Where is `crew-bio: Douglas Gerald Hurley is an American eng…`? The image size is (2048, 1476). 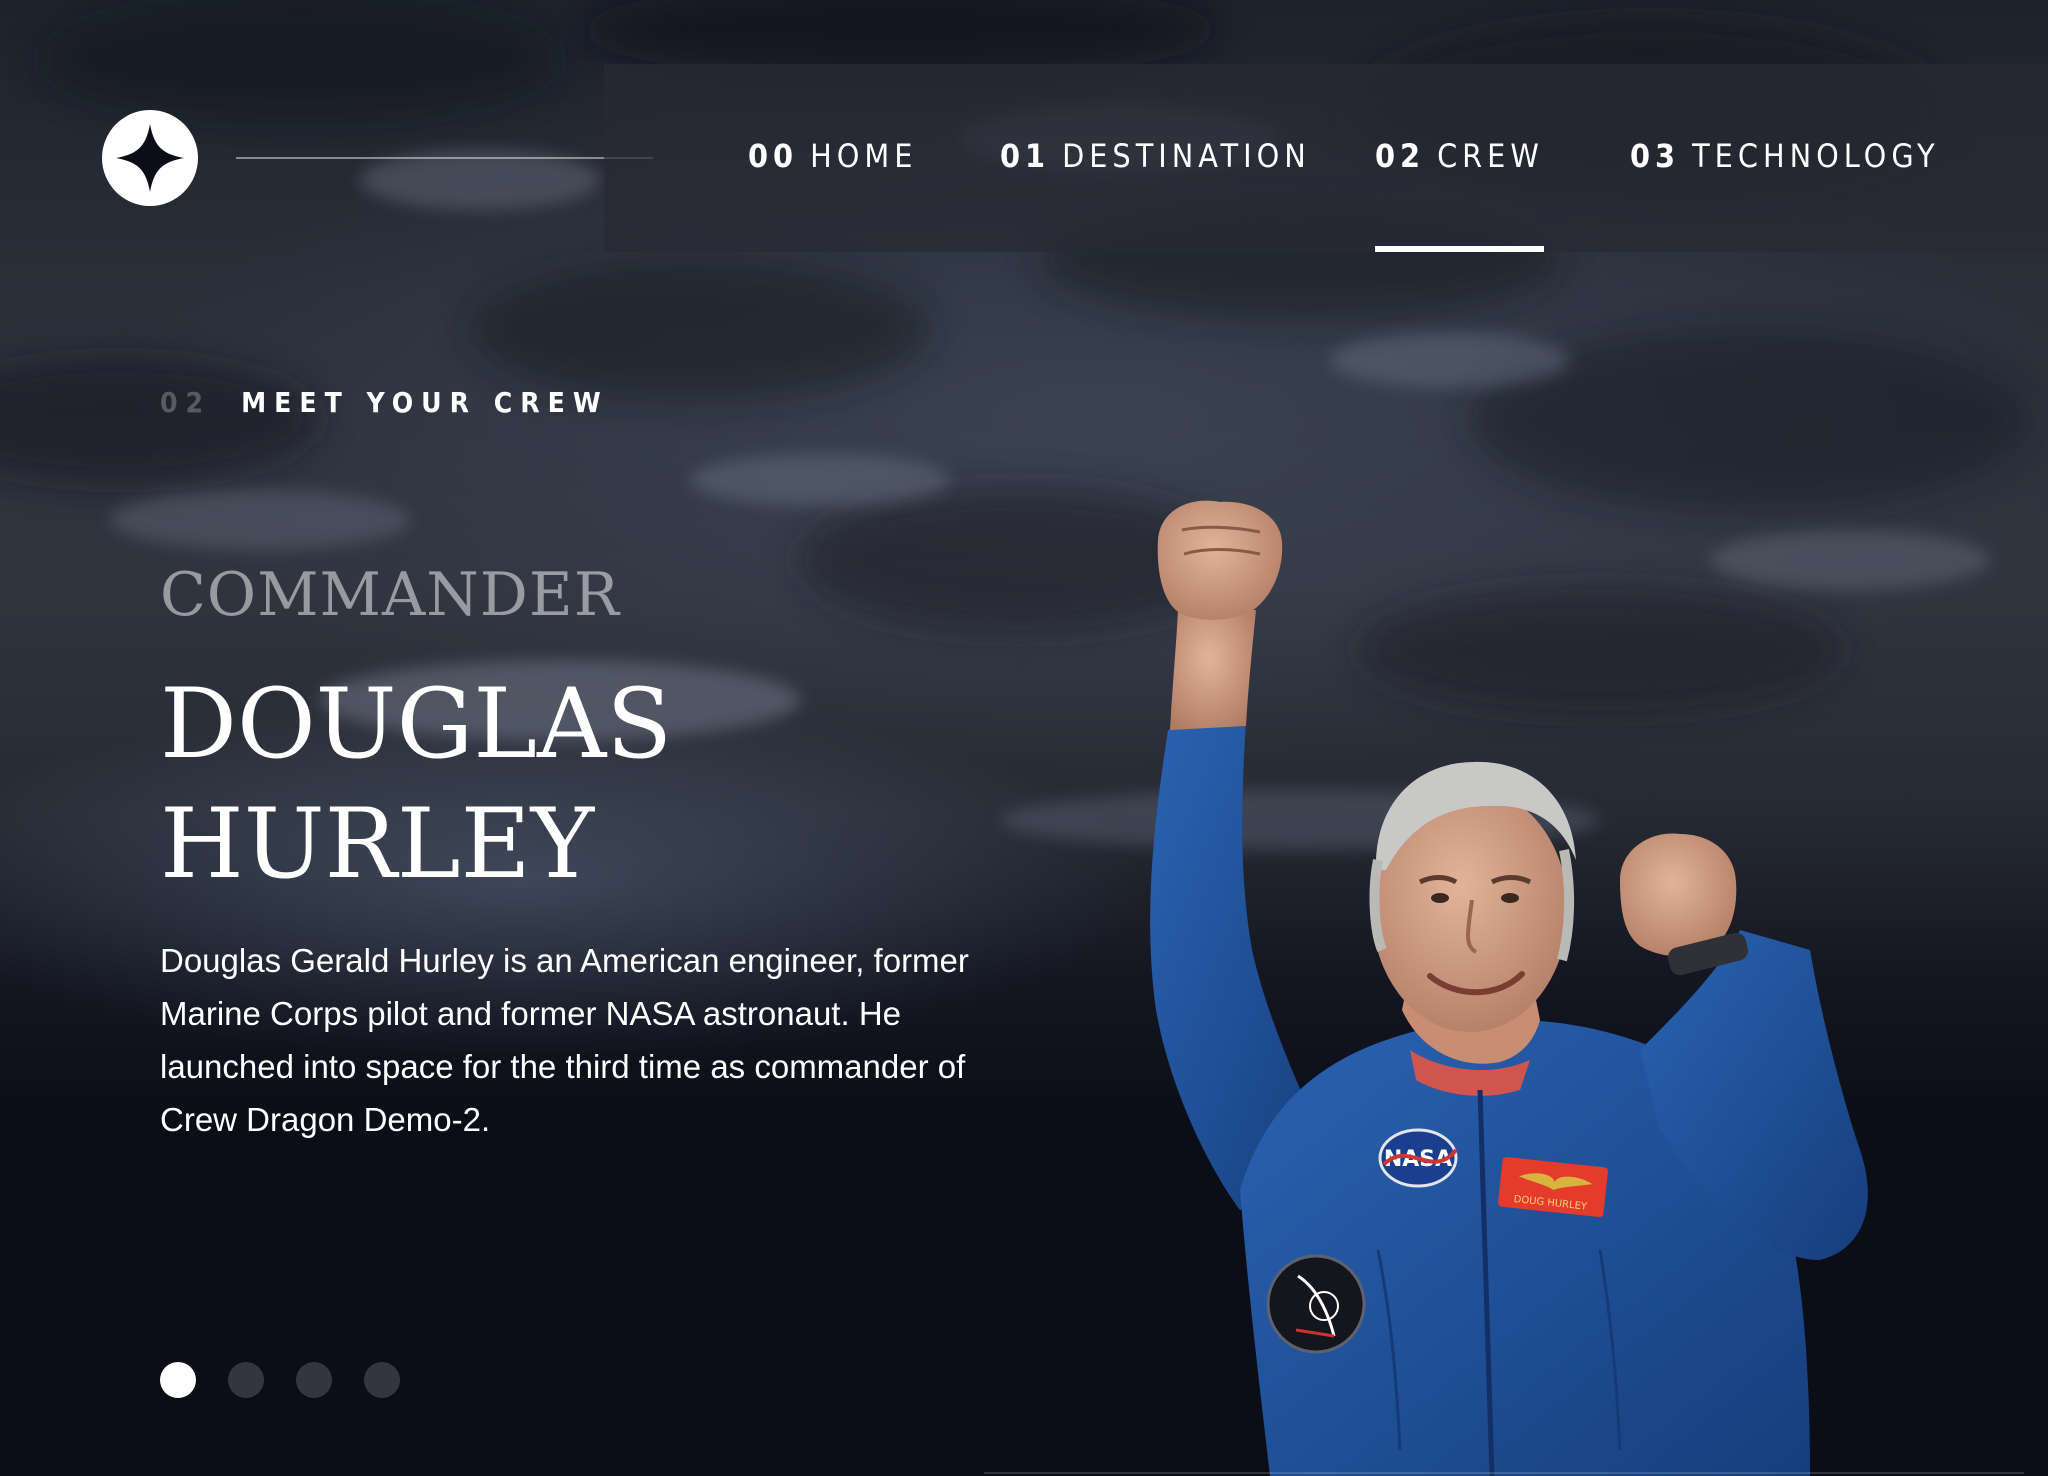 crew-bio: Douglas Gerald Hurley is an American eng… is located at coordinates (564, 1040).